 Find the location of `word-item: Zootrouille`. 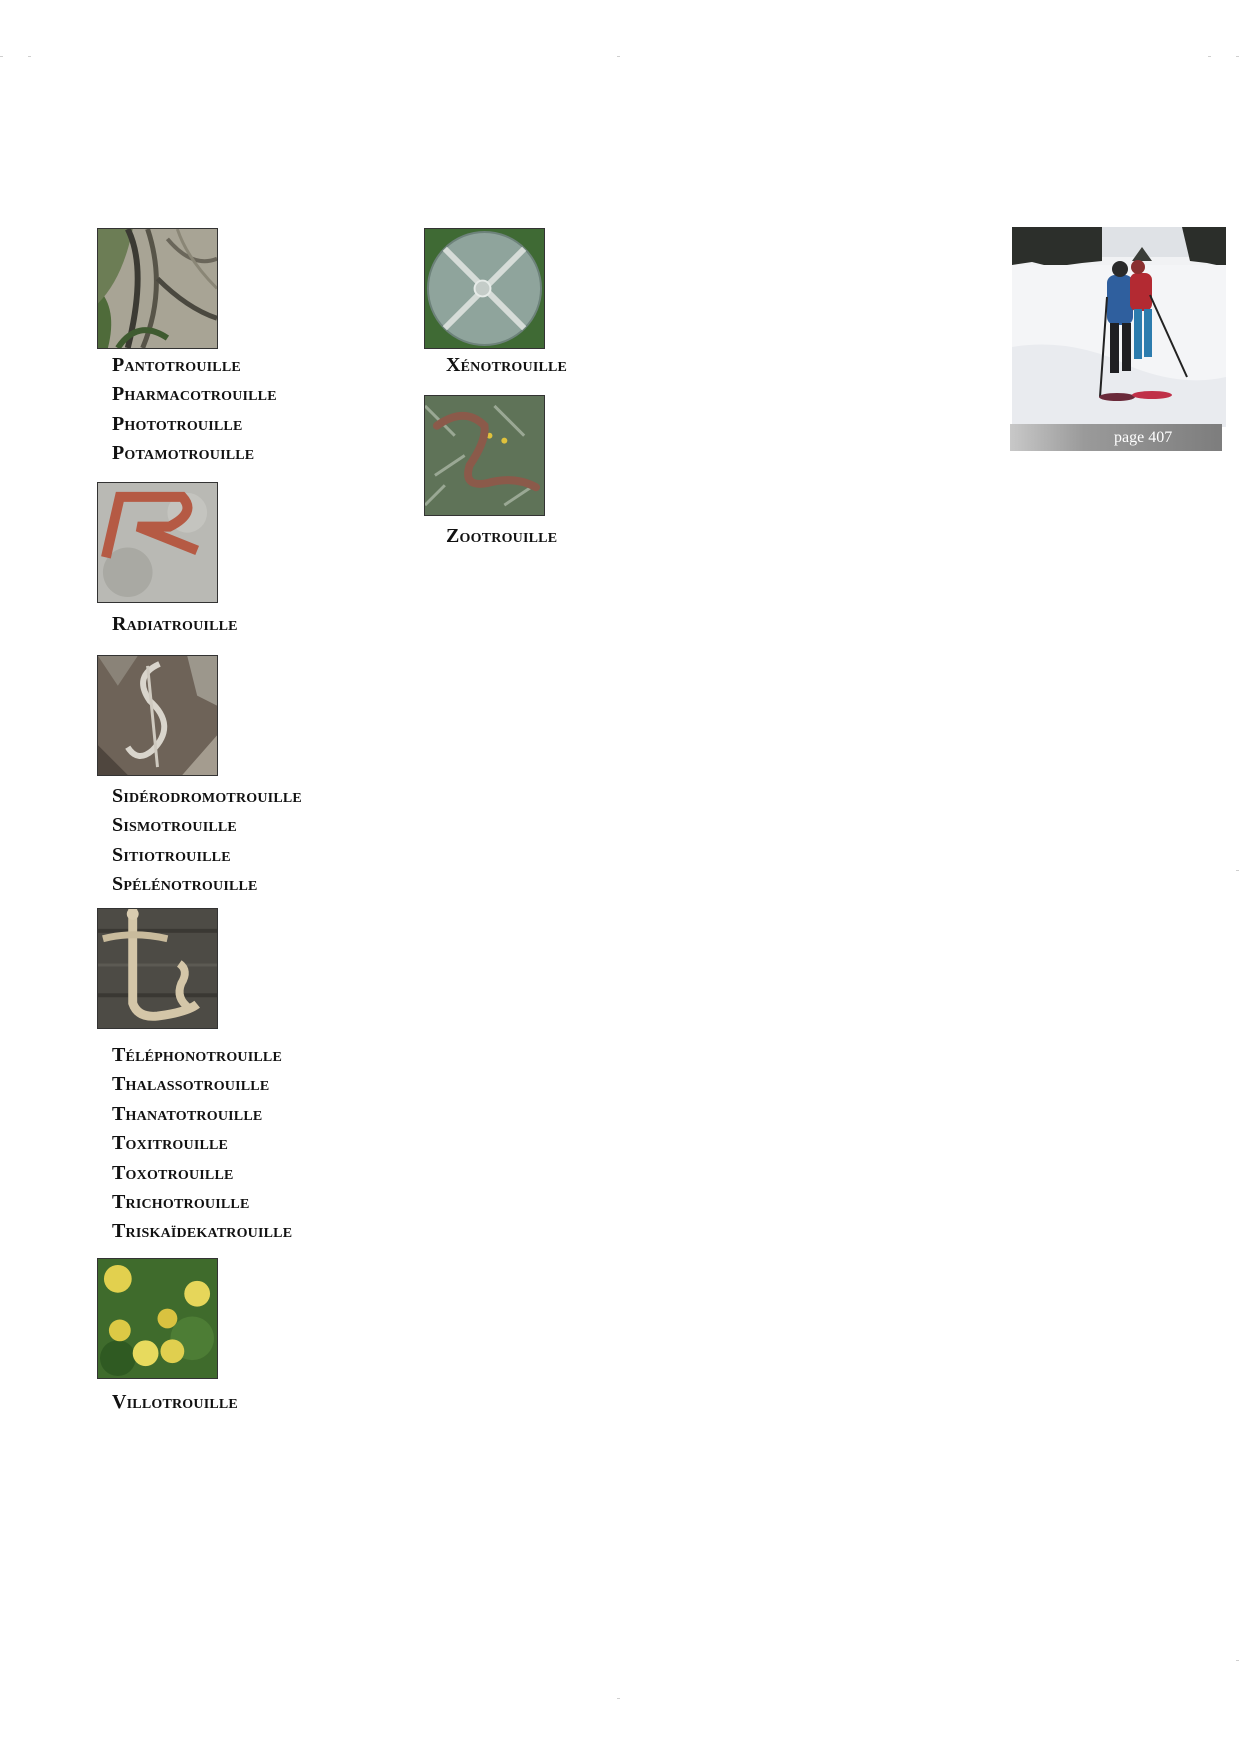

word-item: Zootrouille is located at coordinates (502, 536).